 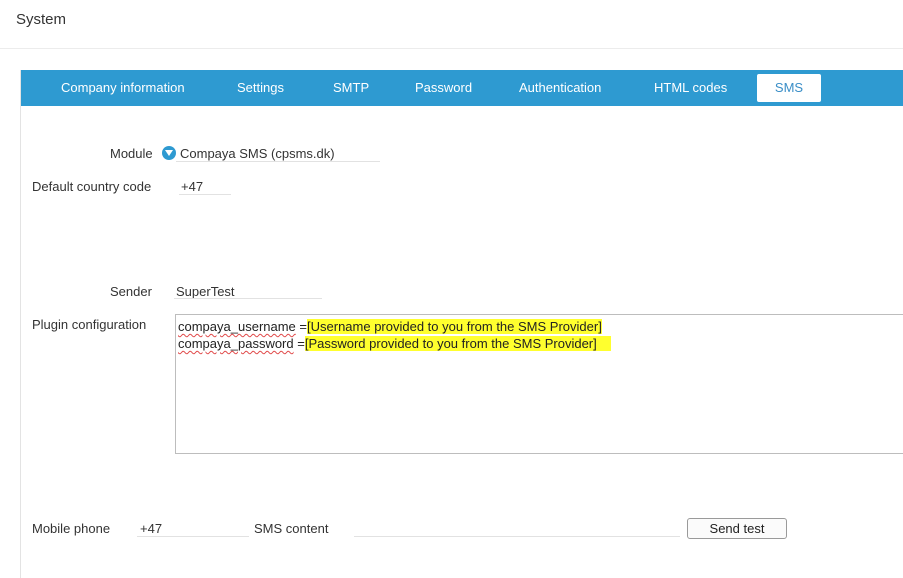 I want to click on send-test-button: Send test, so click(x=737, y=528).